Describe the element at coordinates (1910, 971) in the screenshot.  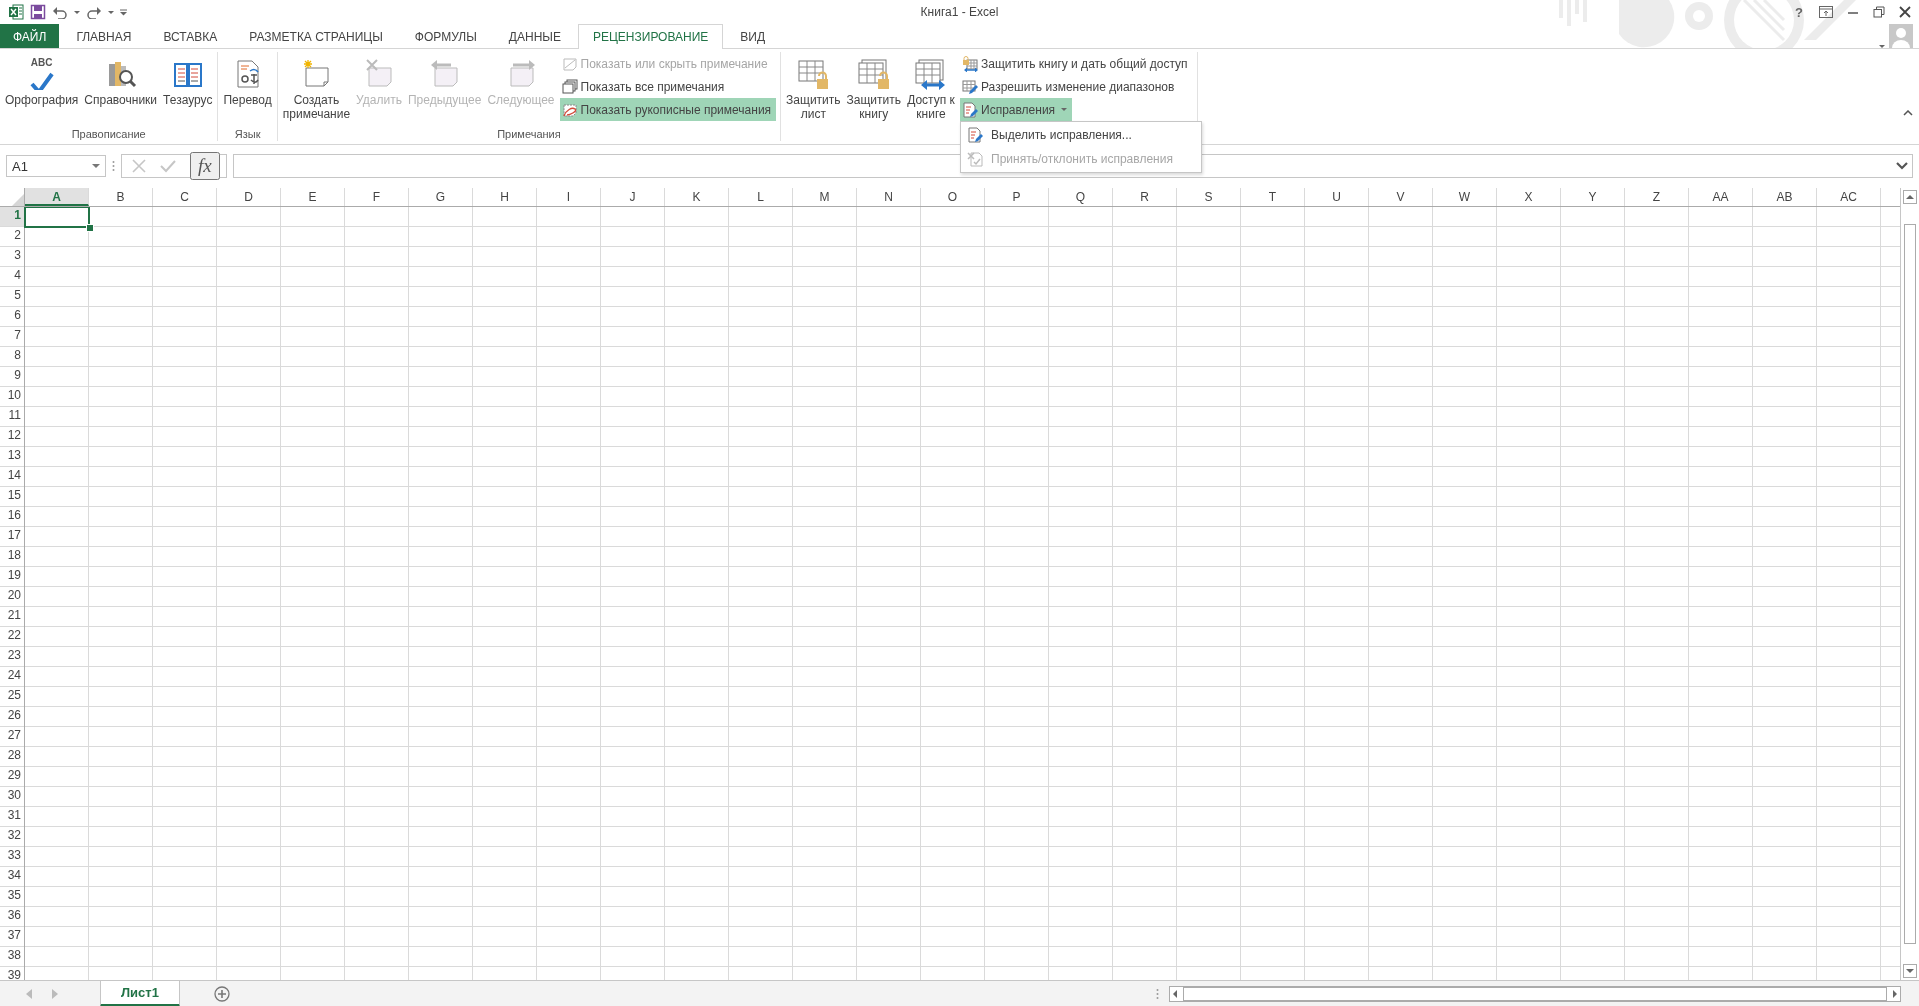
I see `scroll-down-icon` at that location.